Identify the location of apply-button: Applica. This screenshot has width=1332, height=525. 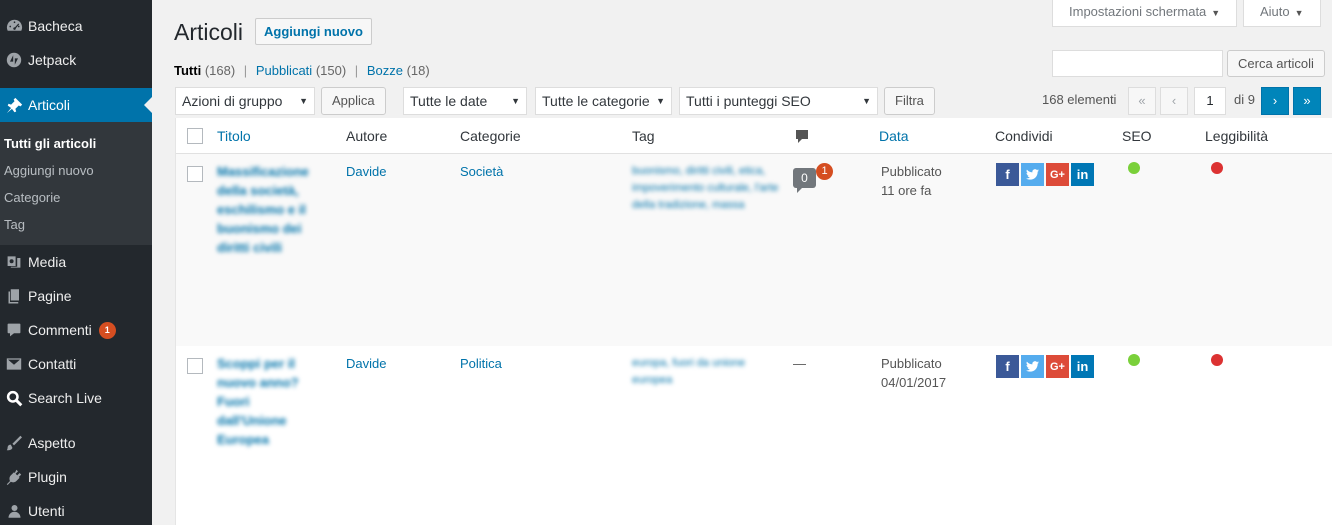
(353, 101).